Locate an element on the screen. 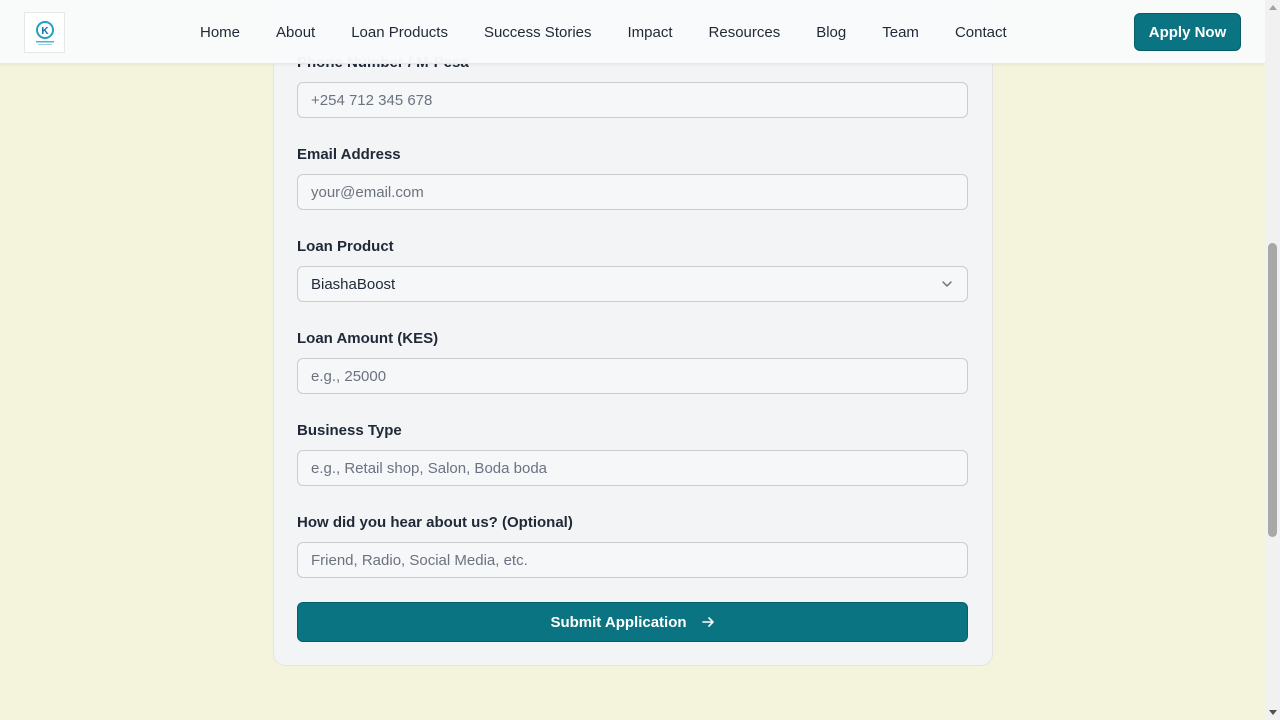  chevron-down-icon is located at coordinates (947, 284).